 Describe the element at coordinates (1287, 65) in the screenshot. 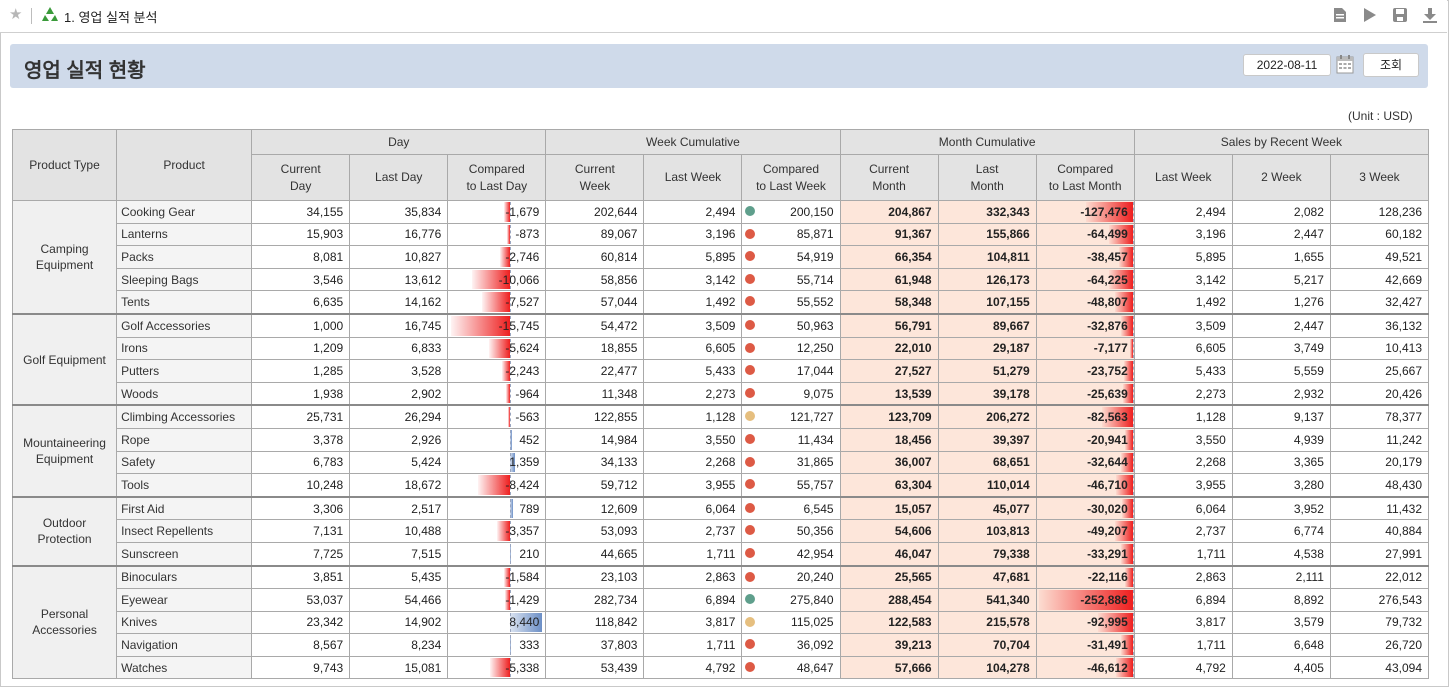

I see `date-field: 2022-08-11` at that location.